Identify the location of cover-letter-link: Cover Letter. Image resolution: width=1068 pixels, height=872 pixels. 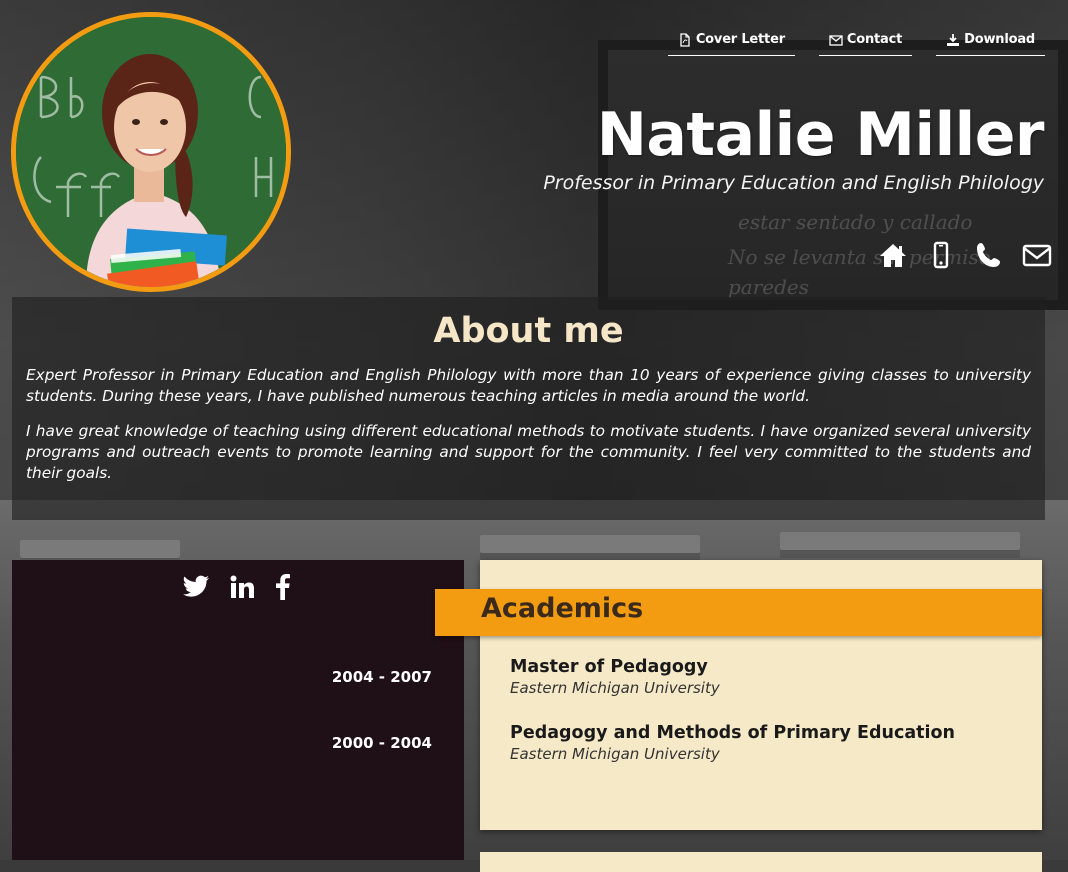
(731, 43).